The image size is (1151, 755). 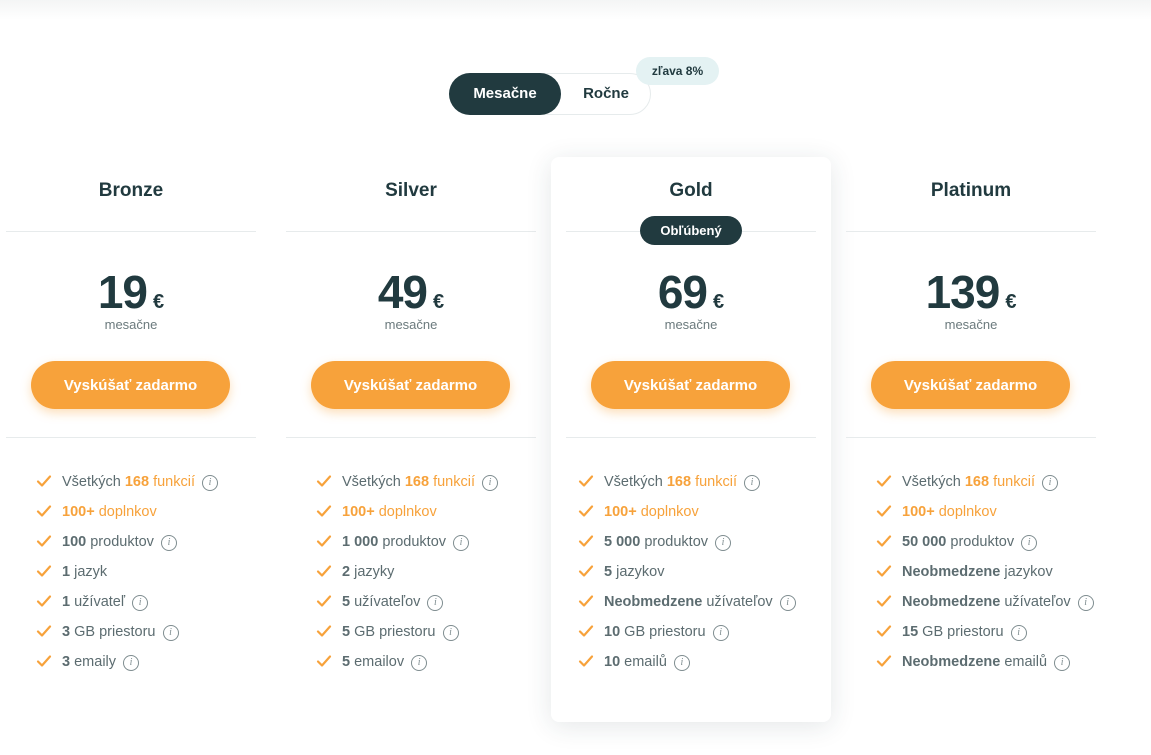 What do you see at coordinates (407, 546) in the screenshot?
I see `feature-products: 1 000 produktov i` at bounding box center [407, 546].